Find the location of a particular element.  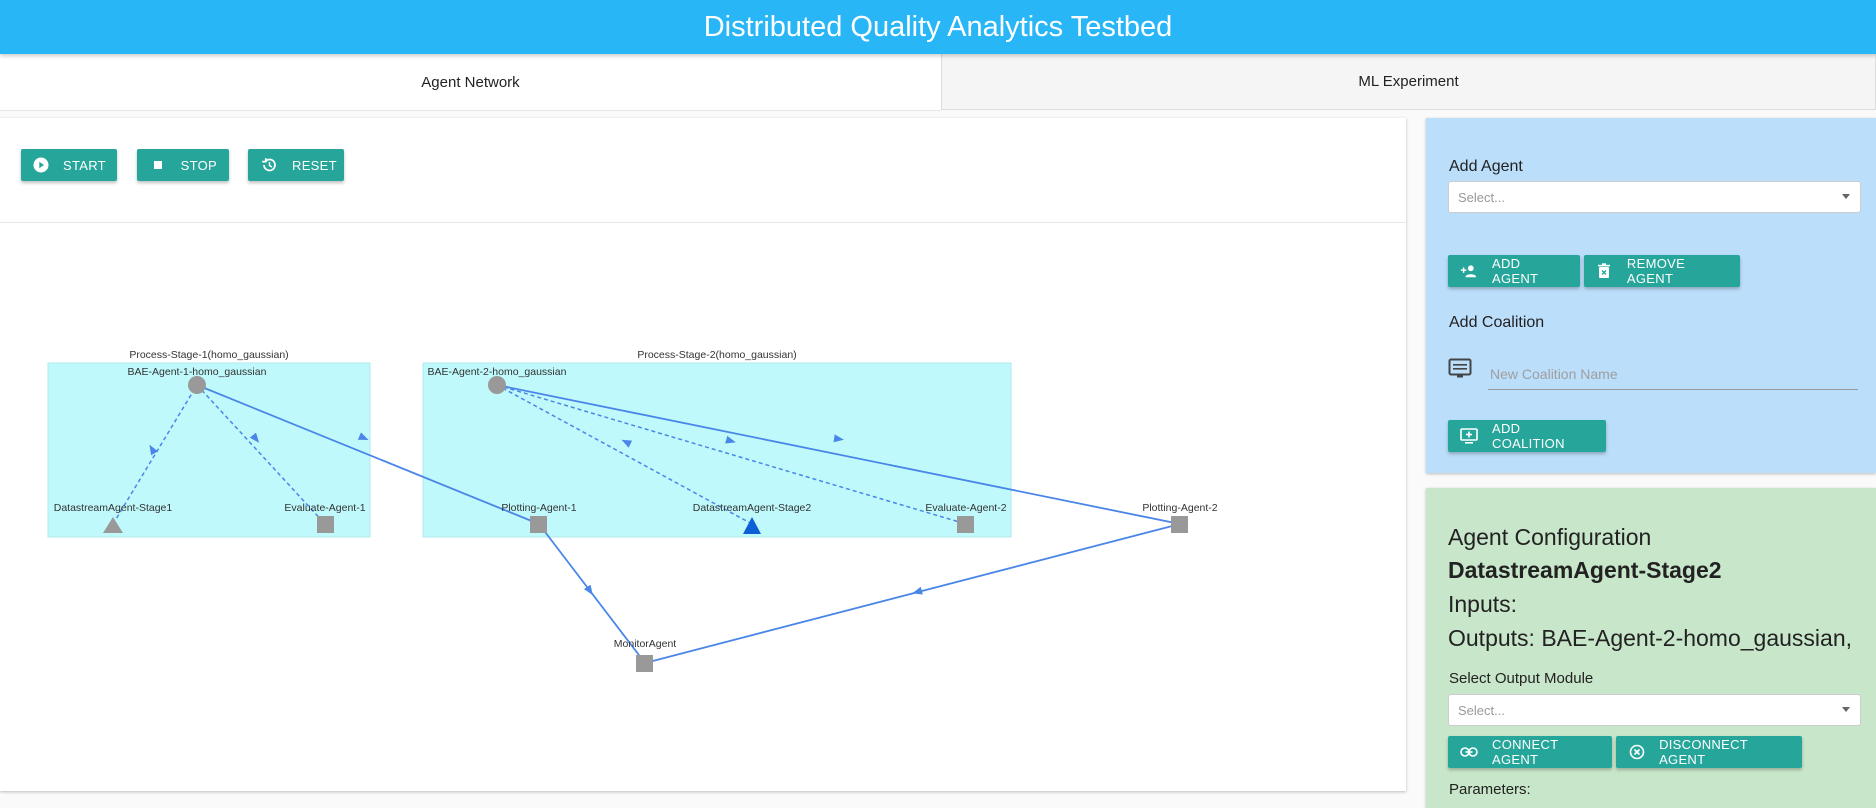

node-label: MonitorAgent is located at coordinates (645, 644).